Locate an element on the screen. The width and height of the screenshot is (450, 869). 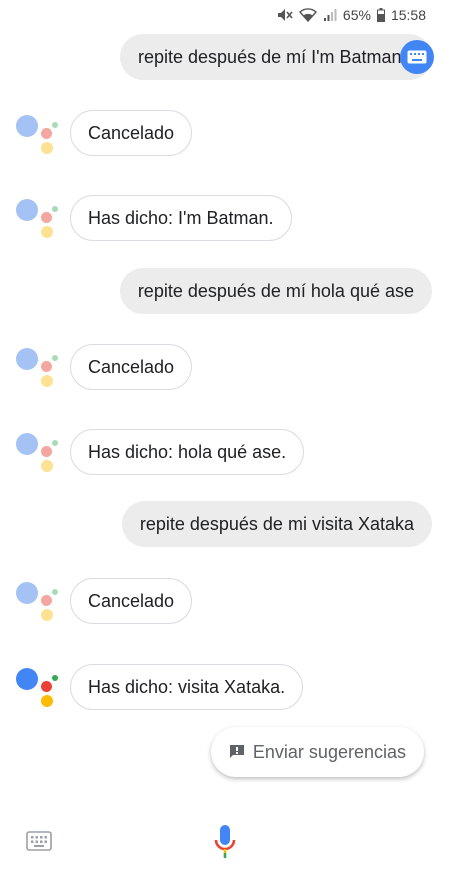
user-message-text: repite después de mi visita Xataka is located at coordinates (276, 524).